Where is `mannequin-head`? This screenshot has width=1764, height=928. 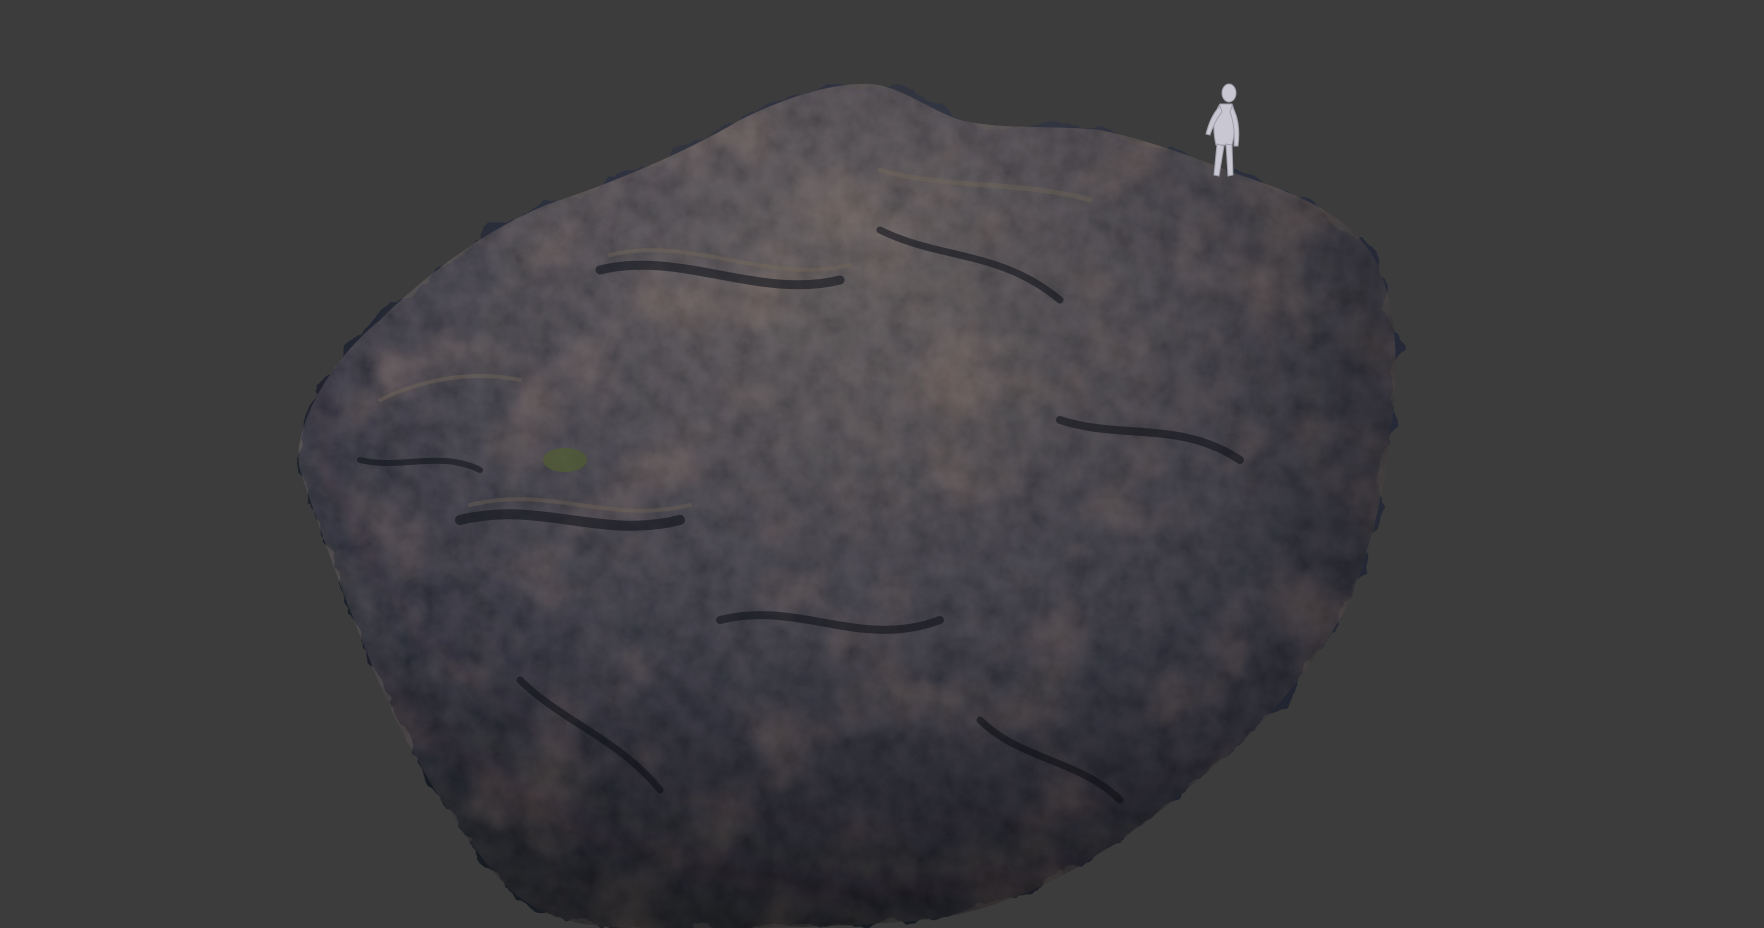 mannequin-head is located at coordinates (1229, 93).